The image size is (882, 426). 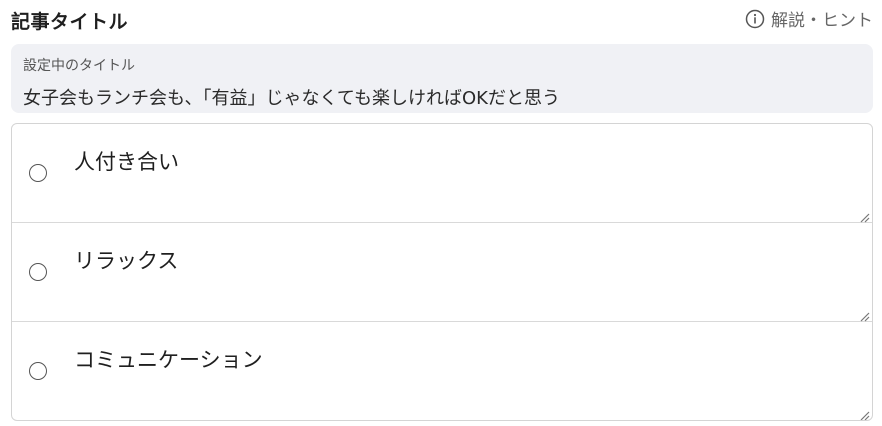 I want to click on info-icon, so click(x=755, y=19).